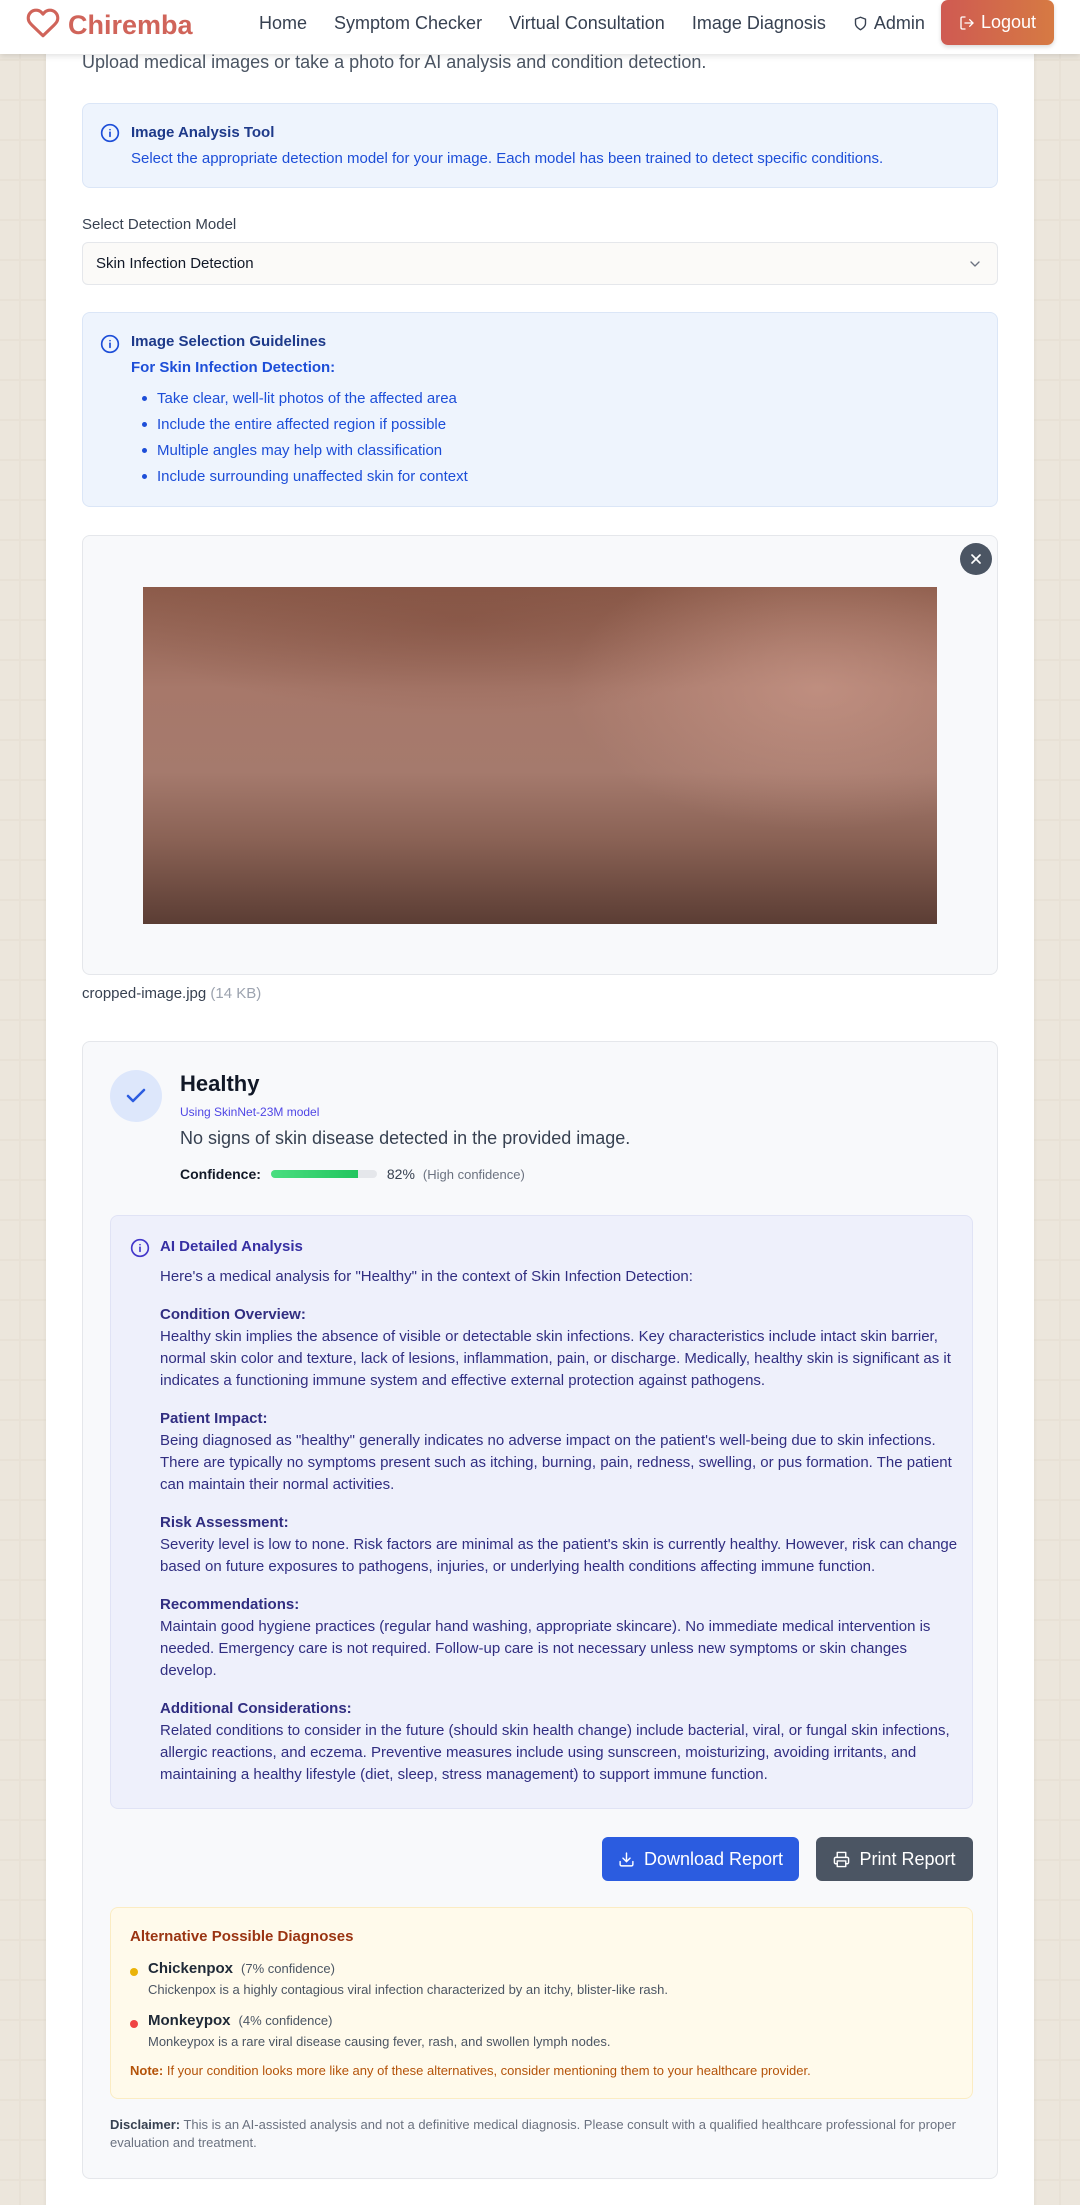 This screenshot has width=1080, height=2205. I want to click on nav-link-admin: Admin, so click(889, 23).